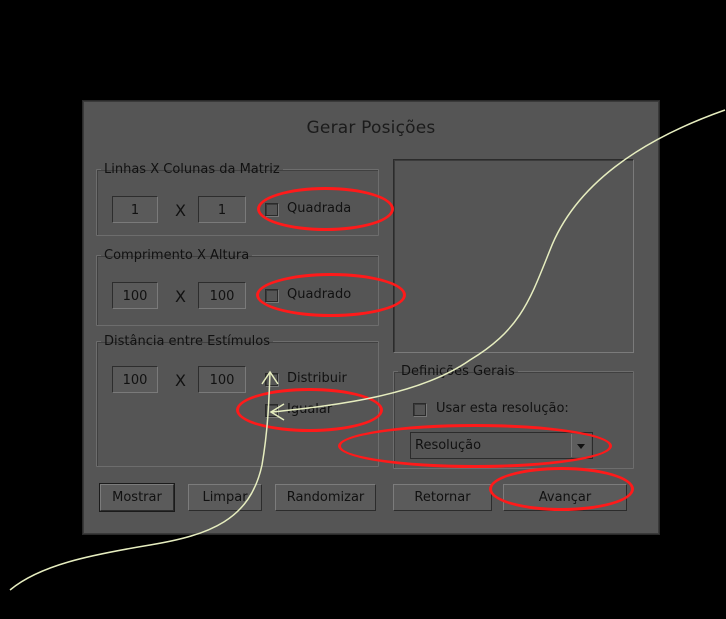 The width and height of the screenshot is (726, 619). Describe the element at coordinates (501, 445) in the screenshot. I see `resolution-combobox: Resolução` at that location.